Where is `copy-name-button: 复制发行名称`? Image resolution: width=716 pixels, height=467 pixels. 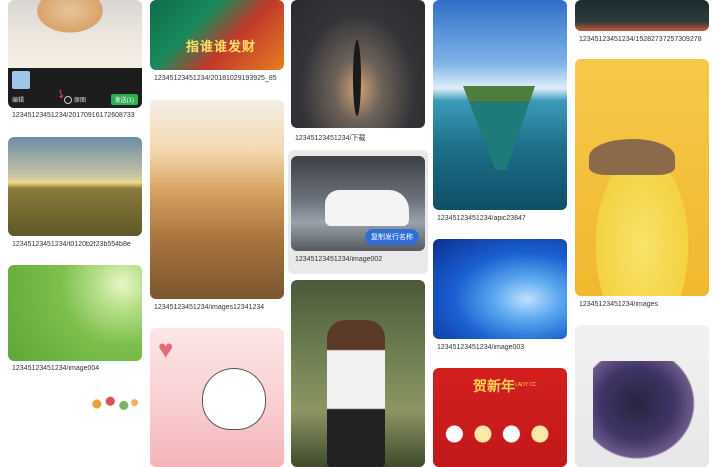
copy-name-button: 复制发行名称 is located at coordinates (392, 237).